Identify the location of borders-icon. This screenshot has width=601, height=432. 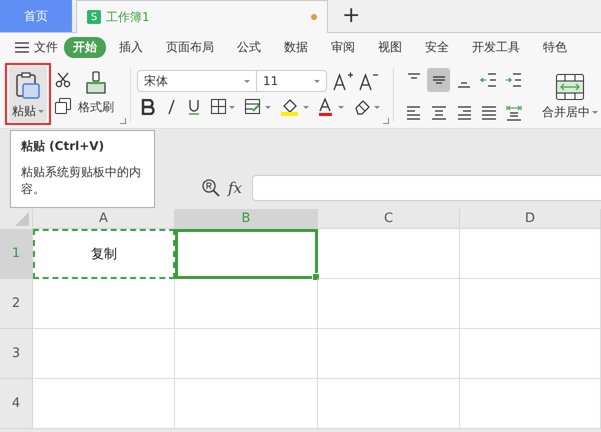
(223, 107).